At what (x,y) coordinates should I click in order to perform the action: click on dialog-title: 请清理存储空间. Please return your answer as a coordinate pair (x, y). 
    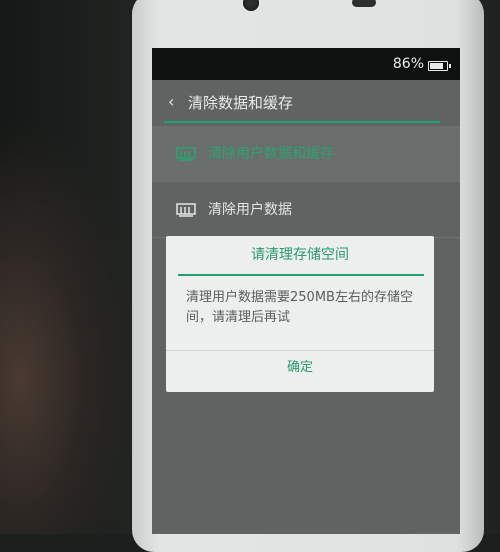
    Looking at the image, I should click on (300, 255).